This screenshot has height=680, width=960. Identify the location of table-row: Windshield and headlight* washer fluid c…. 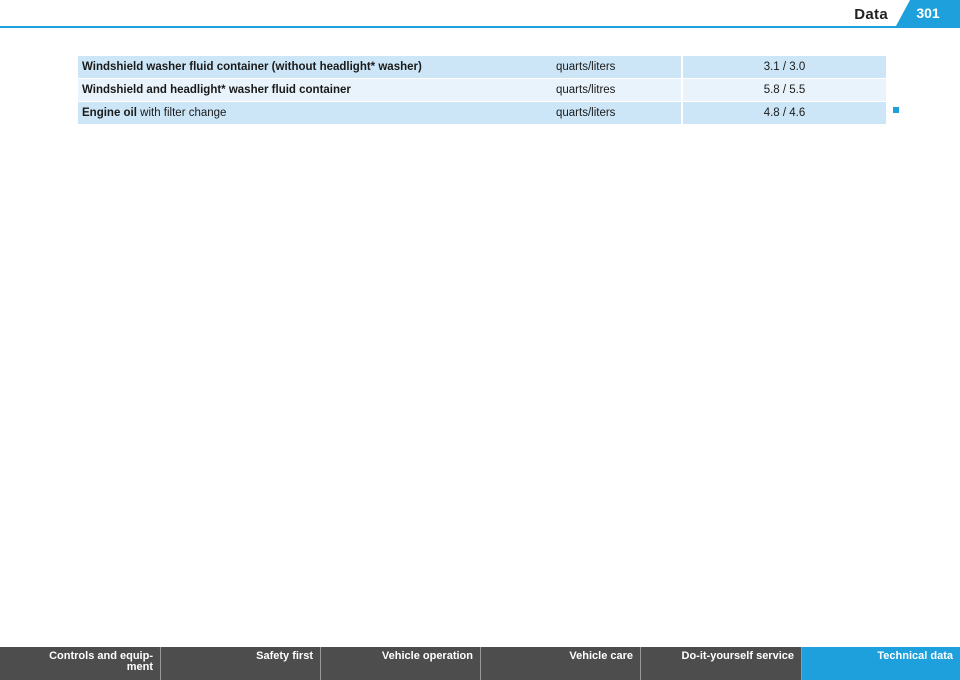
(482, 90).